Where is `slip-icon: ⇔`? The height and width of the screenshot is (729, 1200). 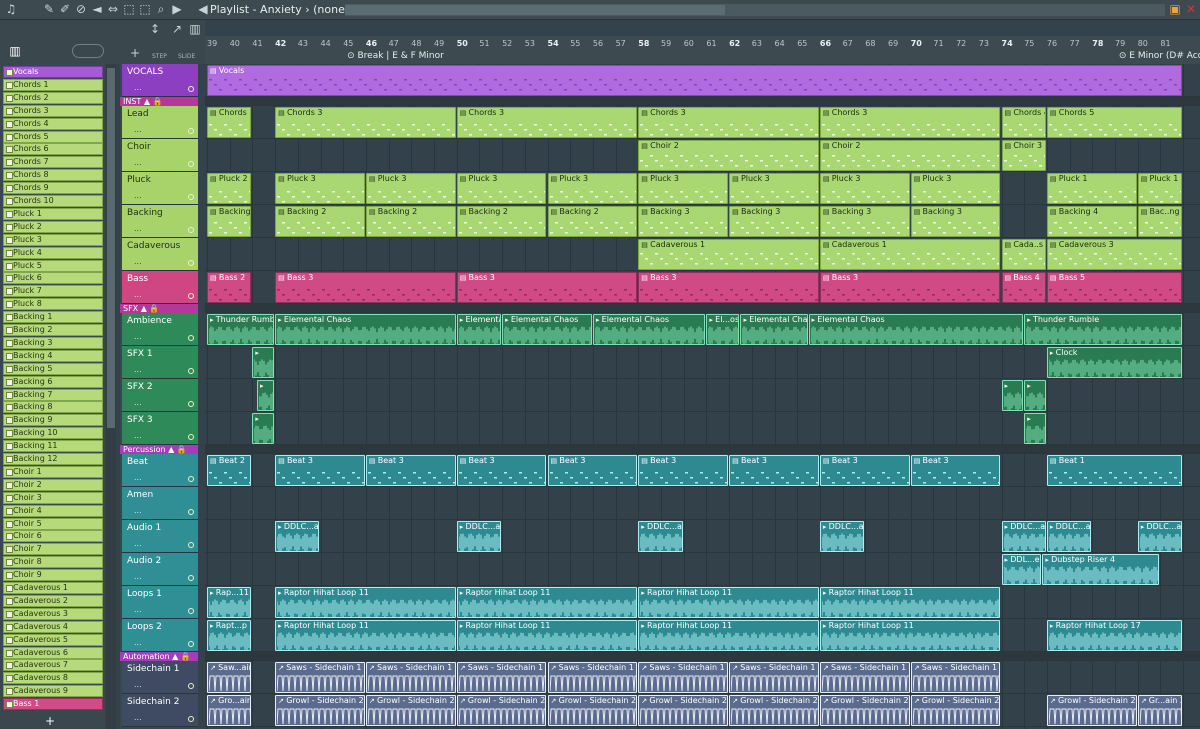 slip-icon: ⇔ is located at coordinates (113, 9).